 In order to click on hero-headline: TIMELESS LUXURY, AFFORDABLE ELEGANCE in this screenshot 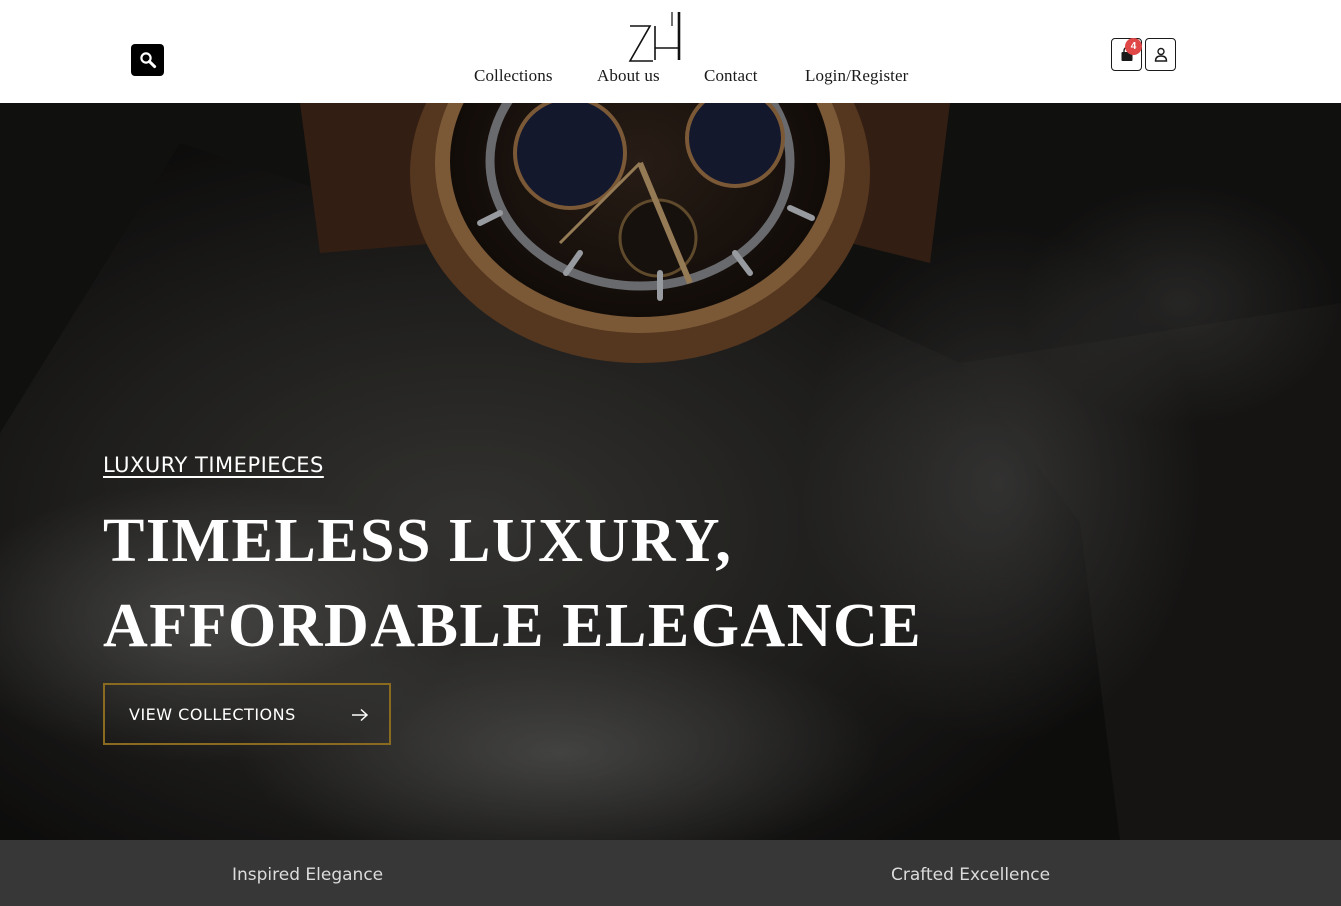, I will do `click(553, 584)`.